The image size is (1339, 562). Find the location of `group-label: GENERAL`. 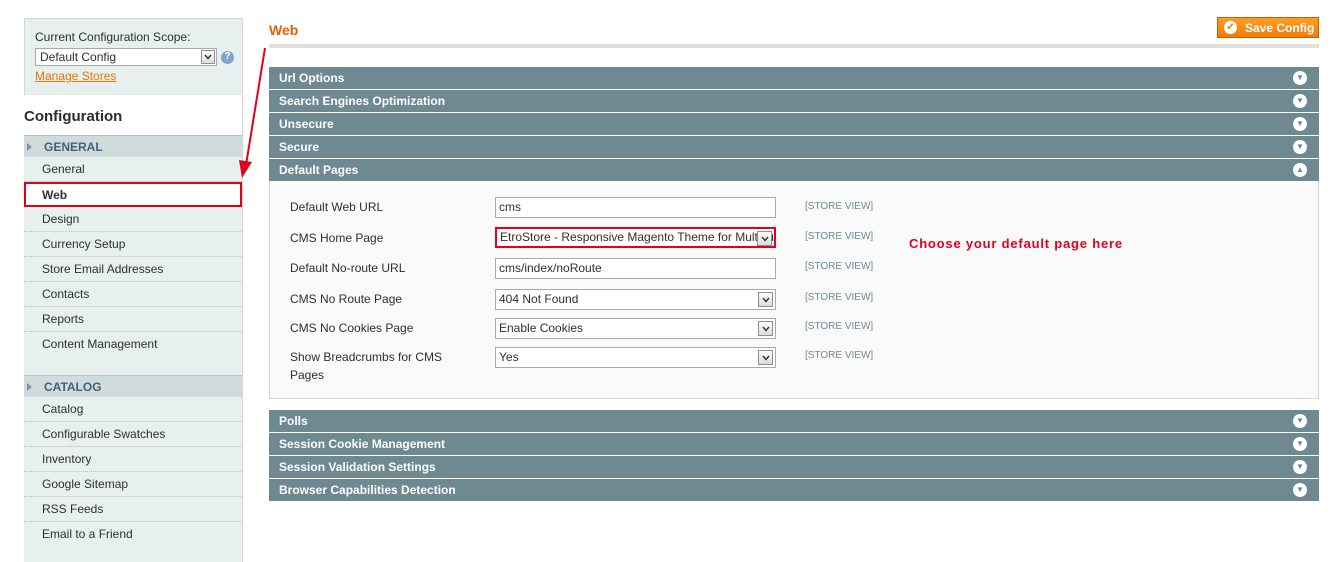

group-label: GENERAL is located at coordinates (73, 146).